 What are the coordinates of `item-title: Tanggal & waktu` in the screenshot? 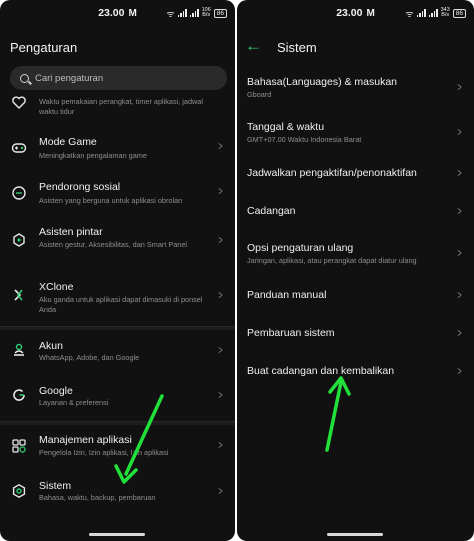 It's located at (286, 127).